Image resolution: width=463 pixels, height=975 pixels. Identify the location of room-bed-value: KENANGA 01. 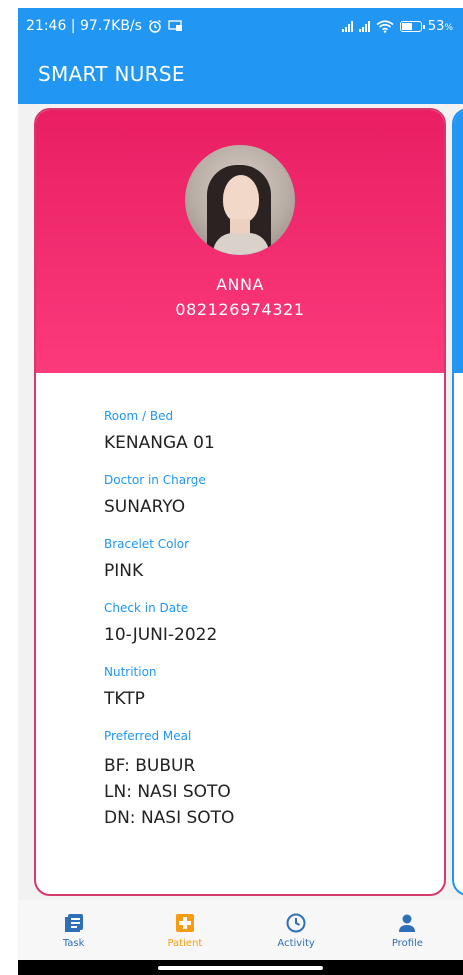
(159, 443).